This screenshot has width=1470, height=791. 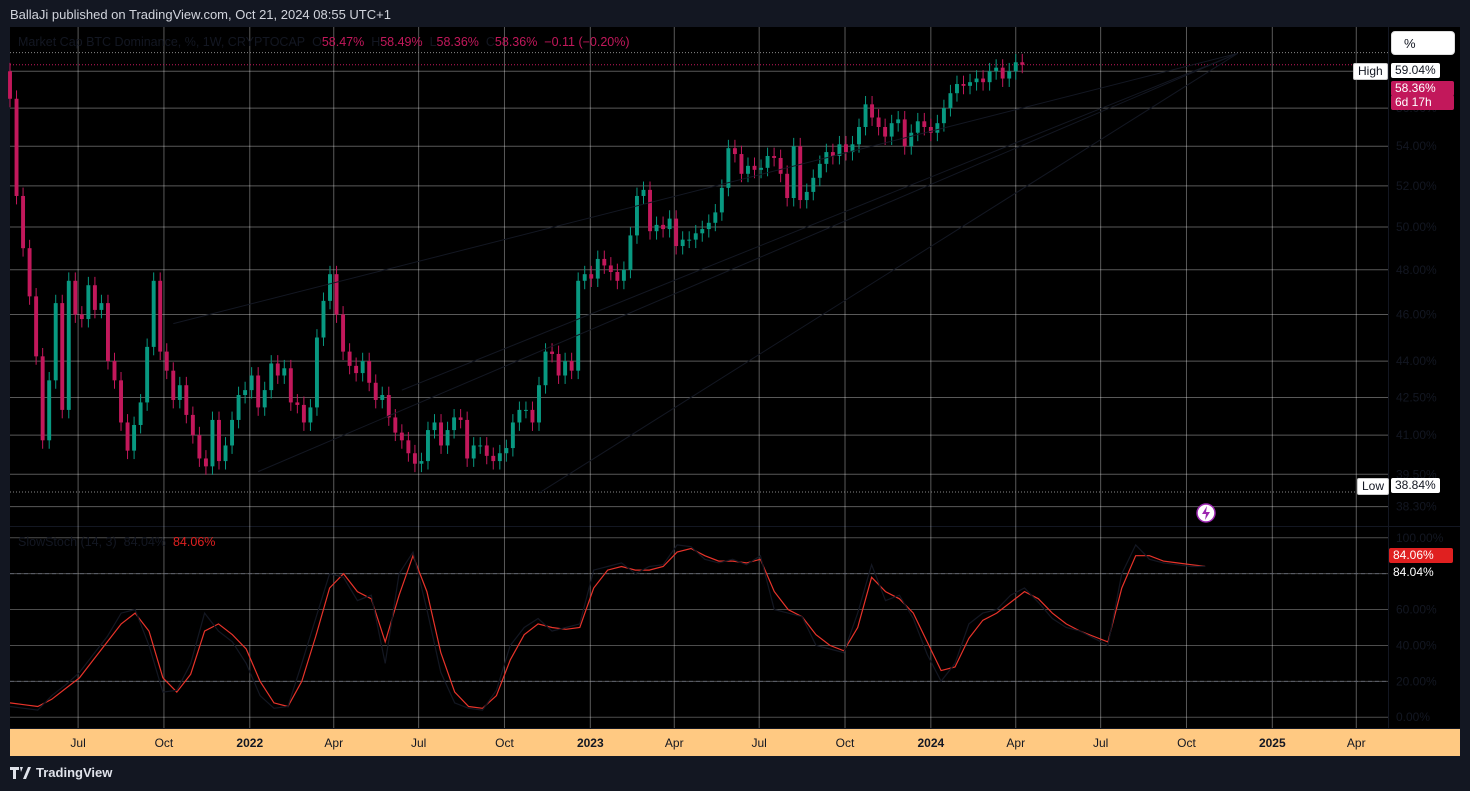 What do you see at coordinates (145, 542) in the screenshot?
I see `indicator-k-value: 84.04%` at bounding box center [145, 542].